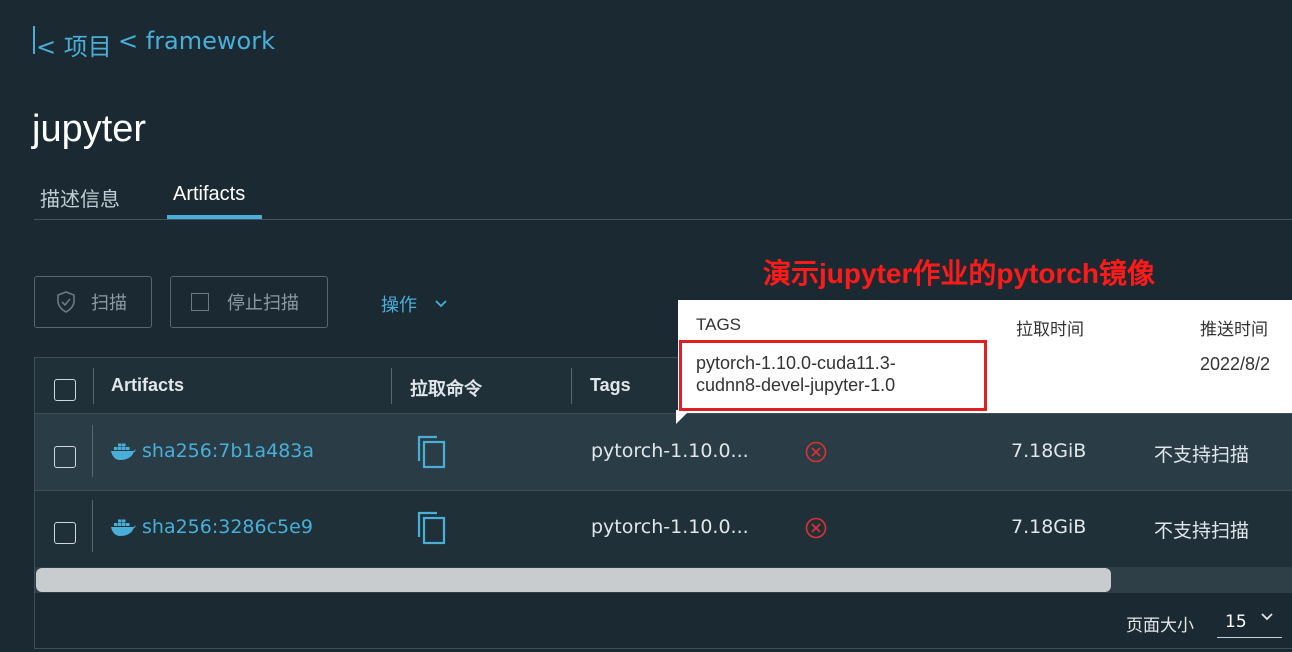  Describe the element at coordinates (109, 303) in the screenshot. I see `scan-button-label: 扫描` at that location.